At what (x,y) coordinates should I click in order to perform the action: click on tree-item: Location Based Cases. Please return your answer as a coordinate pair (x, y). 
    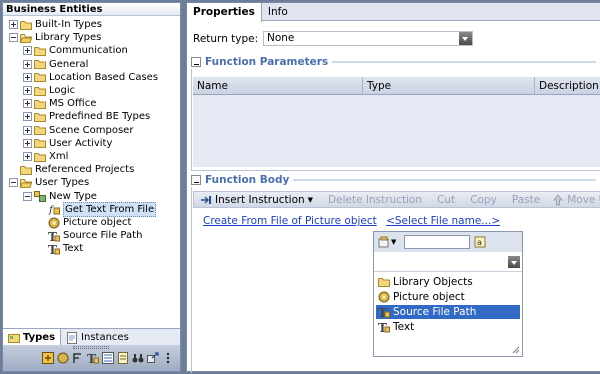
    Looking at the image, I should click on (90, 77).